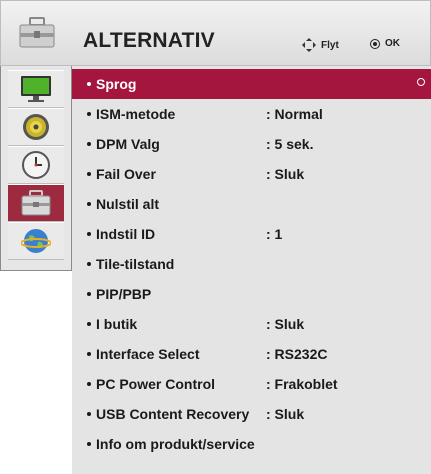  I want to click on menu-item-value: : 5 sek., so click(290, 144).